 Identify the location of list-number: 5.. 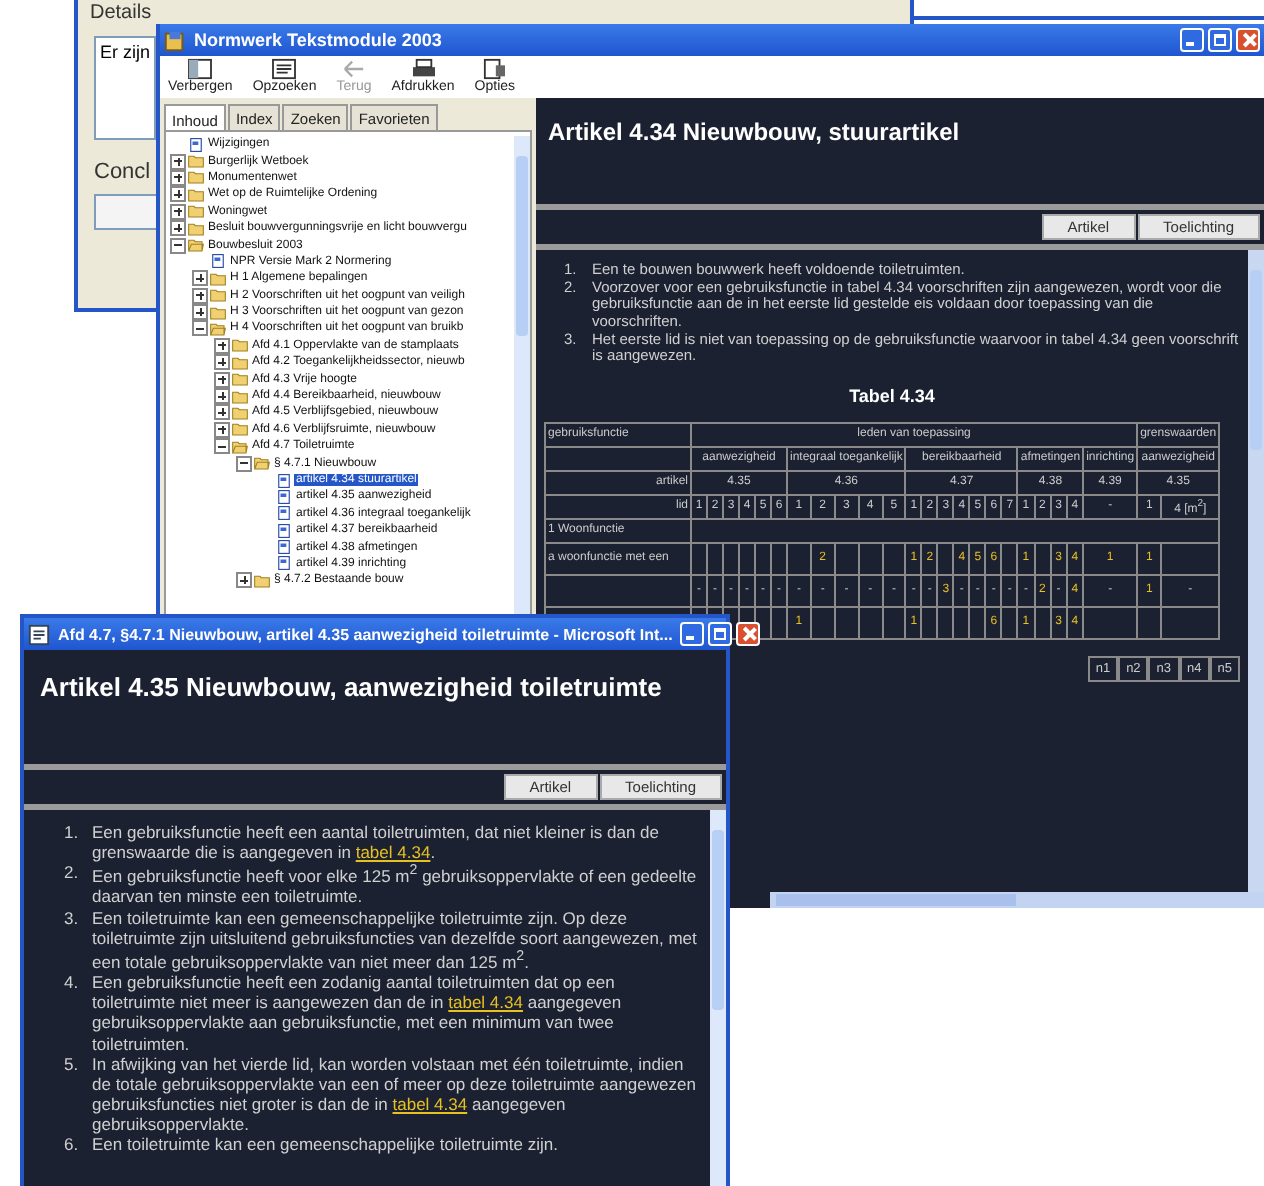
(72, 1065).